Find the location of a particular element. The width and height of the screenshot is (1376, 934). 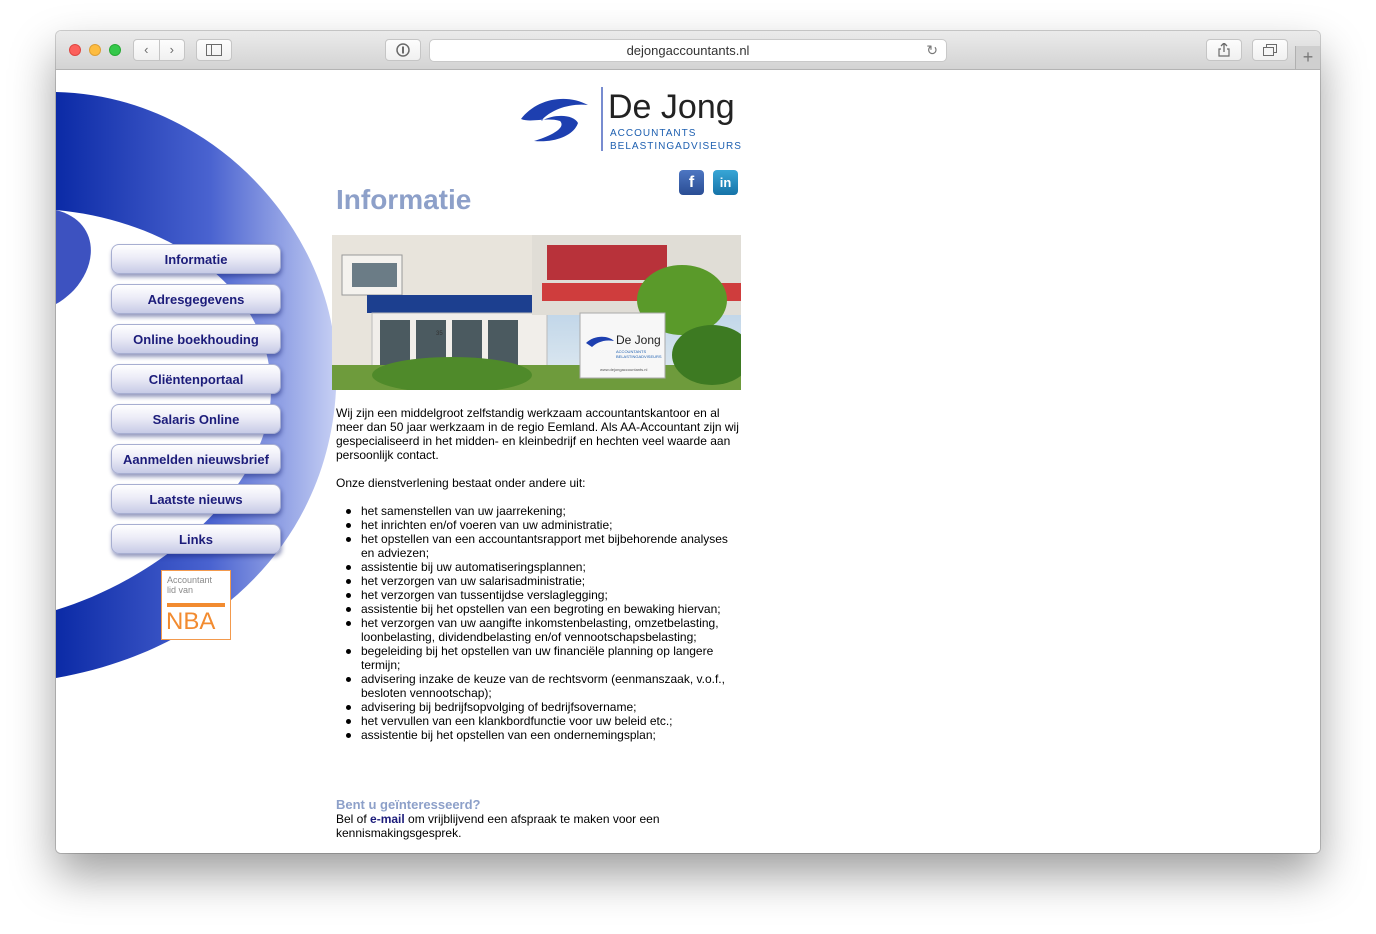

house-number: 35 is located at coordinates (439, 334).